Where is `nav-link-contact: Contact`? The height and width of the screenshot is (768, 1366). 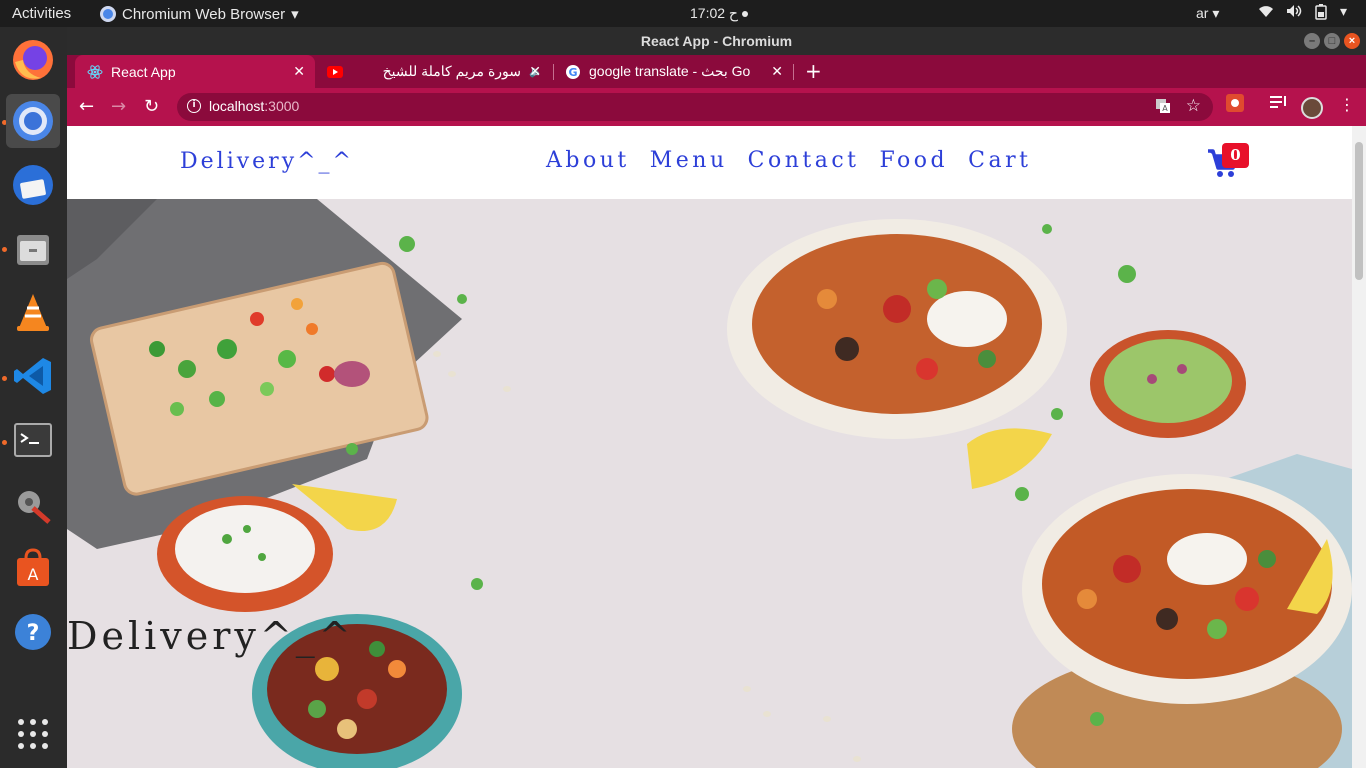
nav-link-contact: Contact is located at coordinates (804, 160).